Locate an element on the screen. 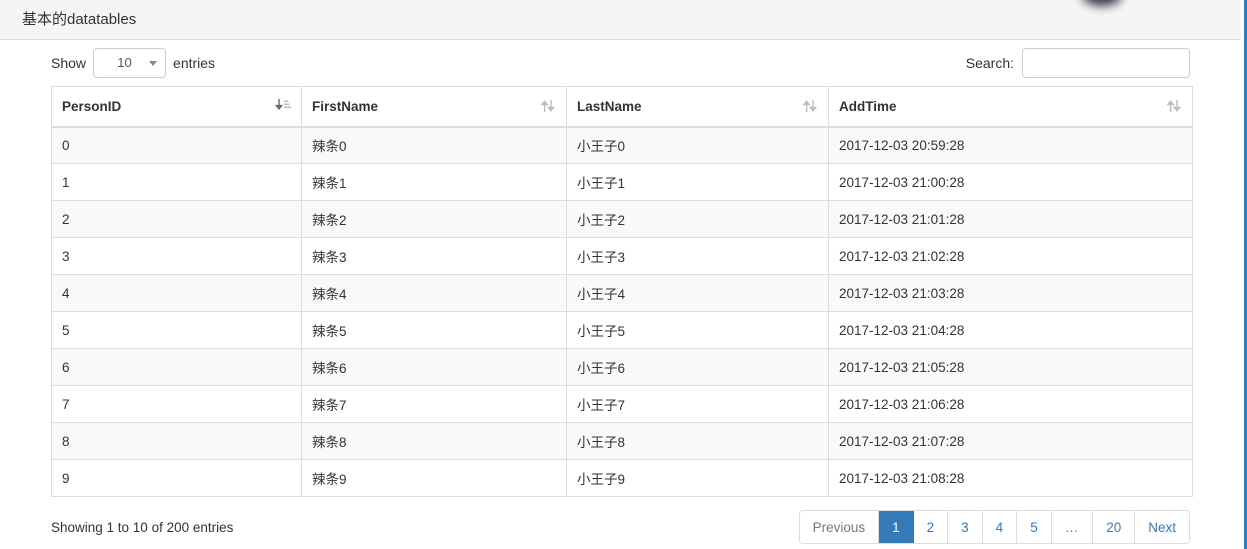 Image resolution: width=1247 pixels, height=549 pixels. sort-asc-icon is located at coordinates (283, 105).